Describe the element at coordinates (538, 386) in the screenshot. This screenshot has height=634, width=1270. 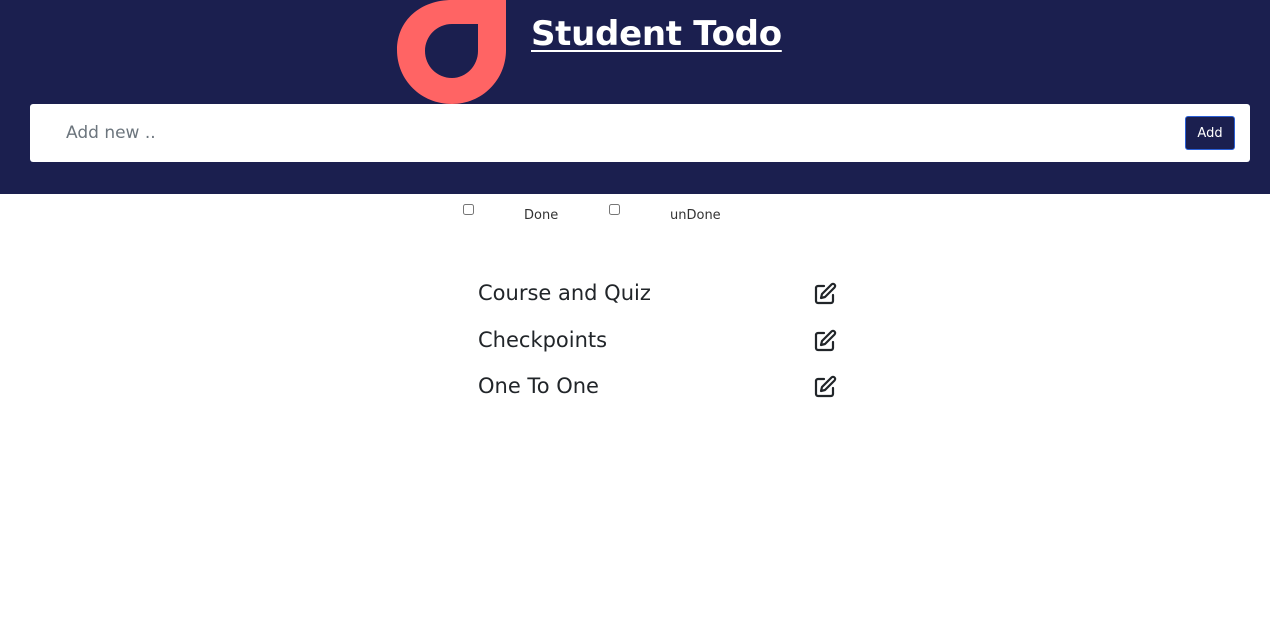
I see `todo-text: One To One` at that location.